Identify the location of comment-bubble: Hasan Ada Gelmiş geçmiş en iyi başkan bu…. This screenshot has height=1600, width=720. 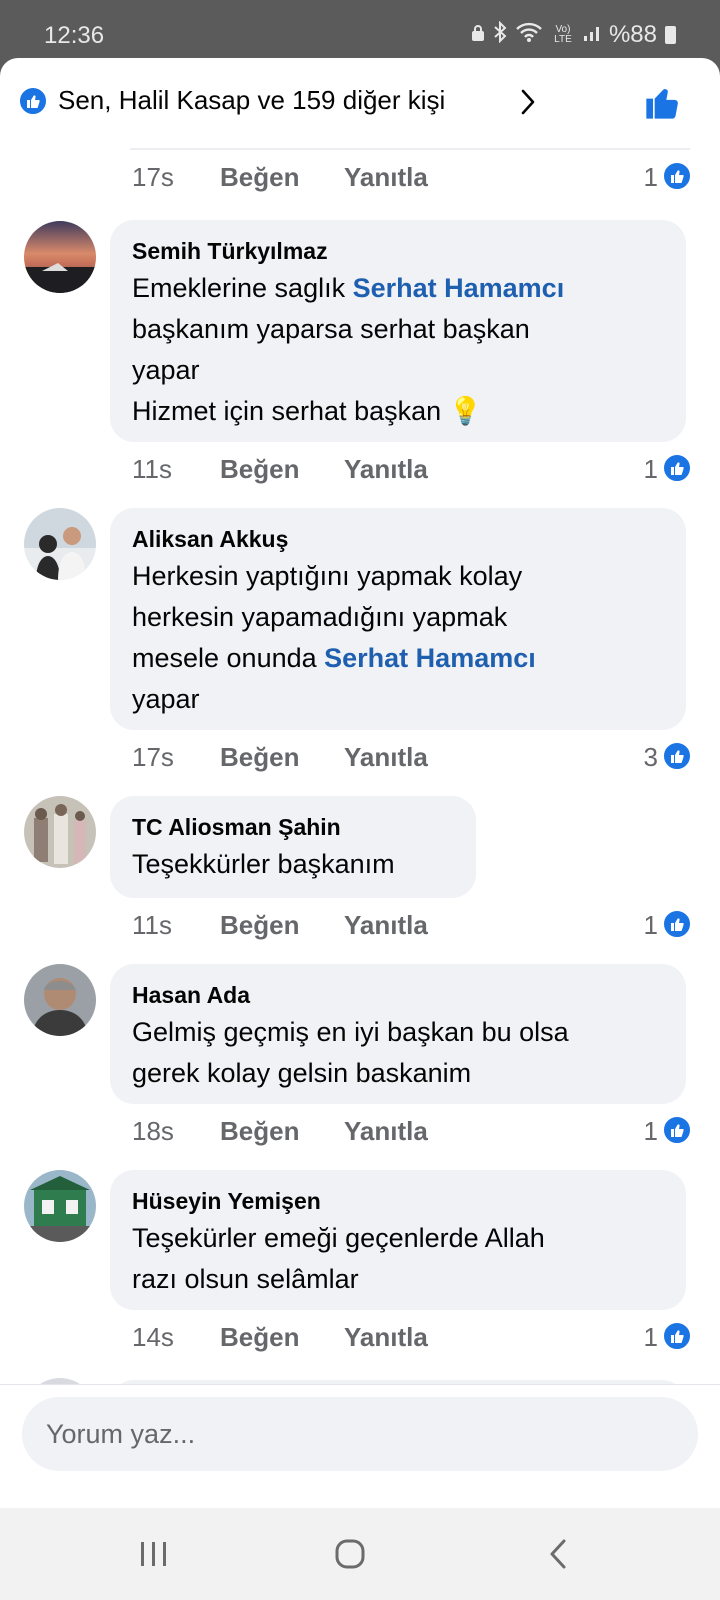
(398, 1034).